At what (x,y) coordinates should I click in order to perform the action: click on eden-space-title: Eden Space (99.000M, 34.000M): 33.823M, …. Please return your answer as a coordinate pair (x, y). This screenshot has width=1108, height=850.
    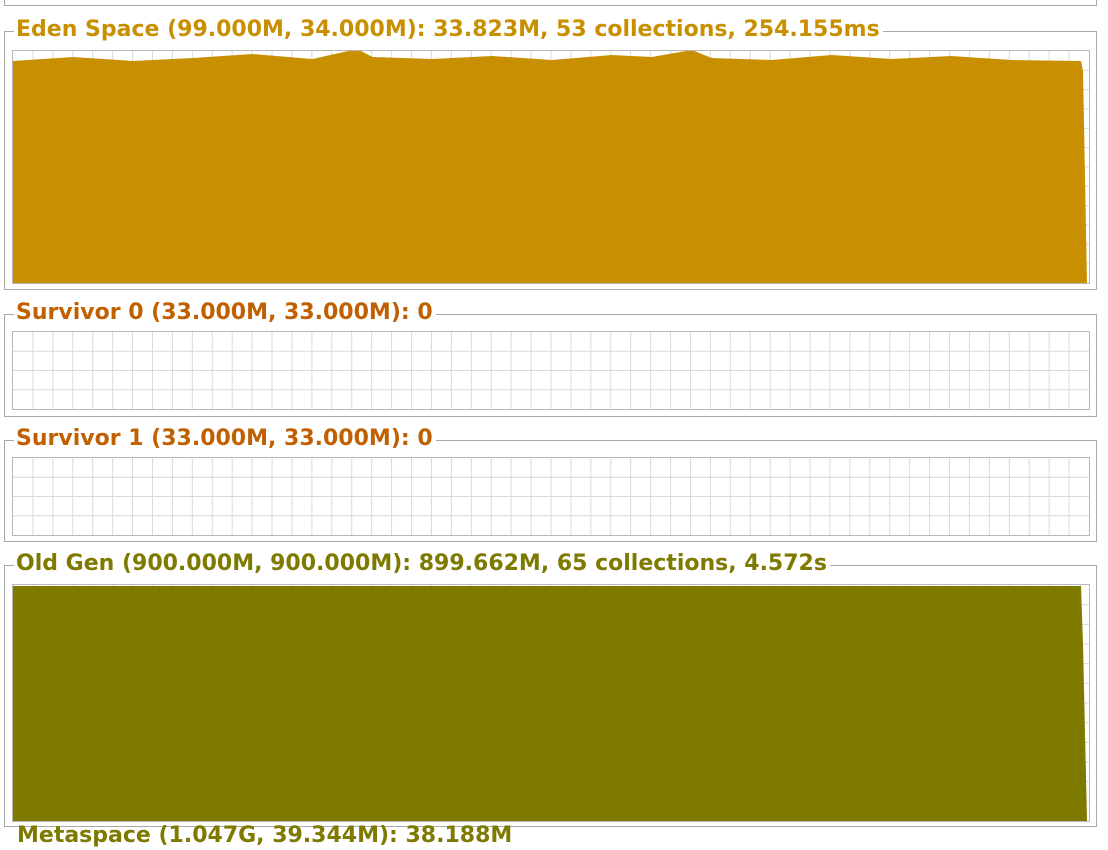
    Looking at the image, I should click on (448, 30).